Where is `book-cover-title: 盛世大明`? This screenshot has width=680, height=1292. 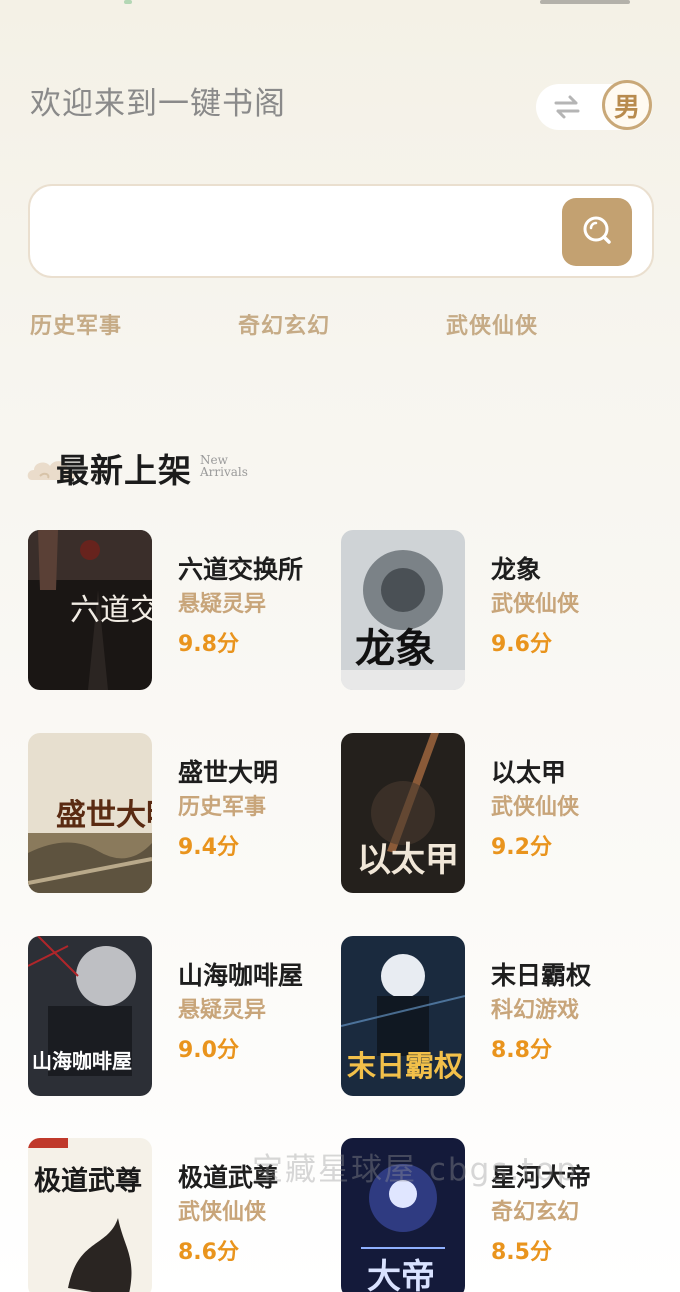
book-cover-title: 盛世大明 is located at coordinates (104, 815).